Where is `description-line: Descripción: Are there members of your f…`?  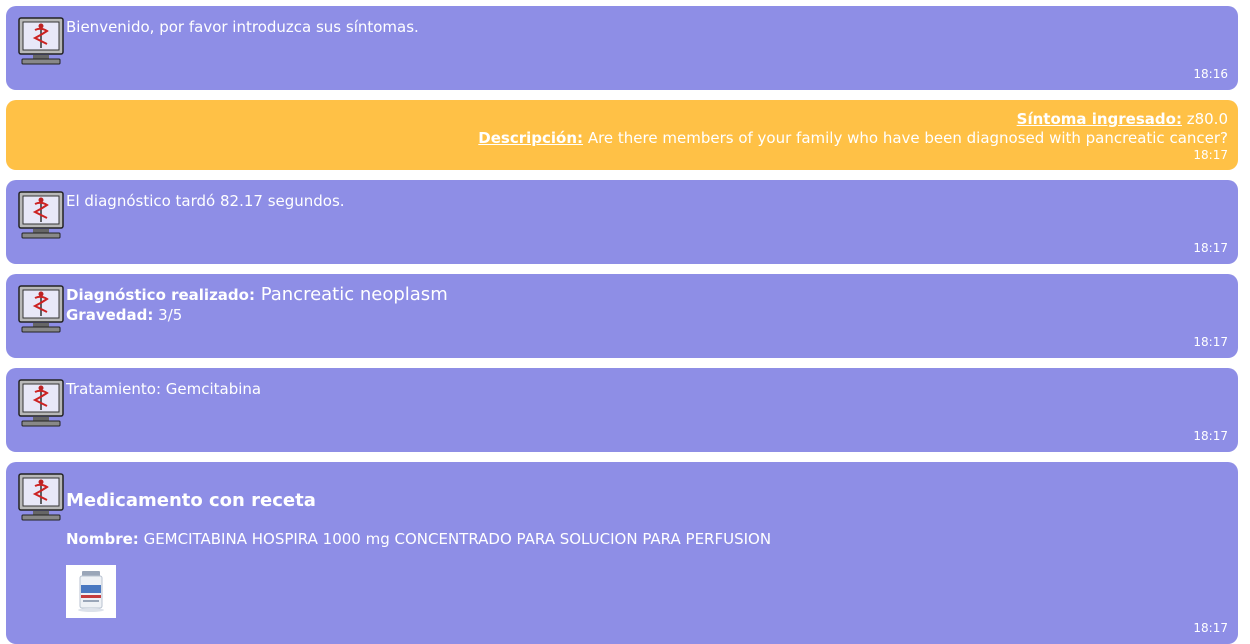 description-line: Descripción: Are there members of your f… is located at coordinates (622, 138).